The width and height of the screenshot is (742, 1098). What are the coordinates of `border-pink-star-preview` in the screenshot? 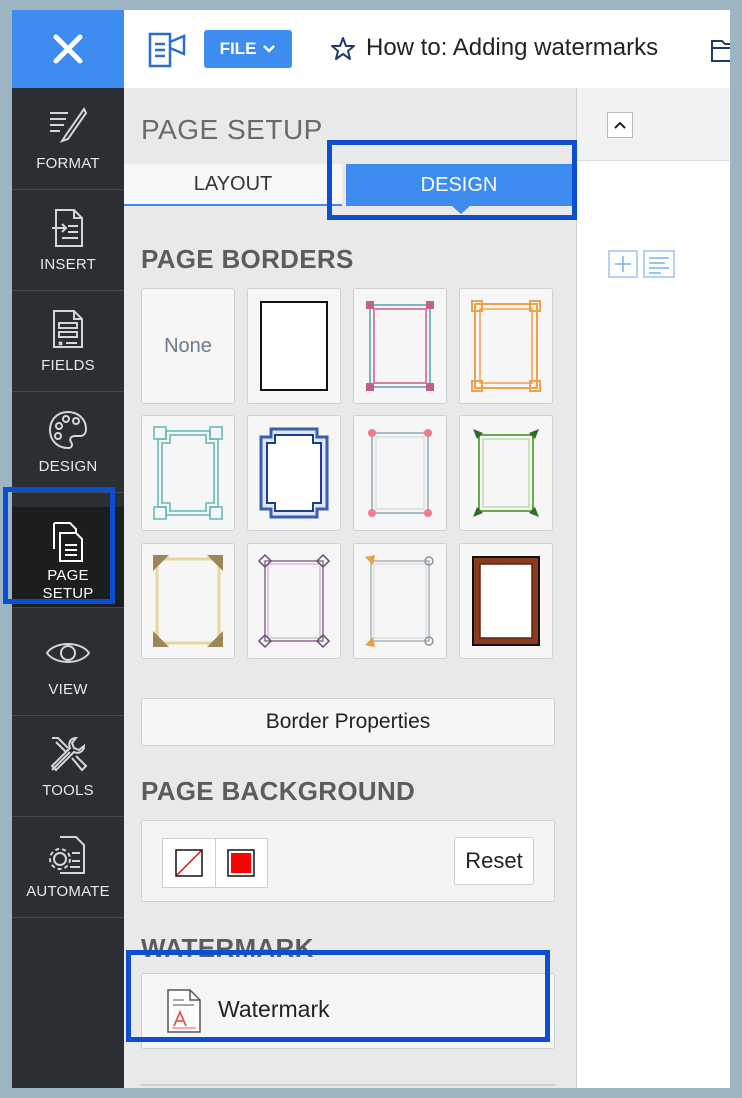 It's located at (400, 473).